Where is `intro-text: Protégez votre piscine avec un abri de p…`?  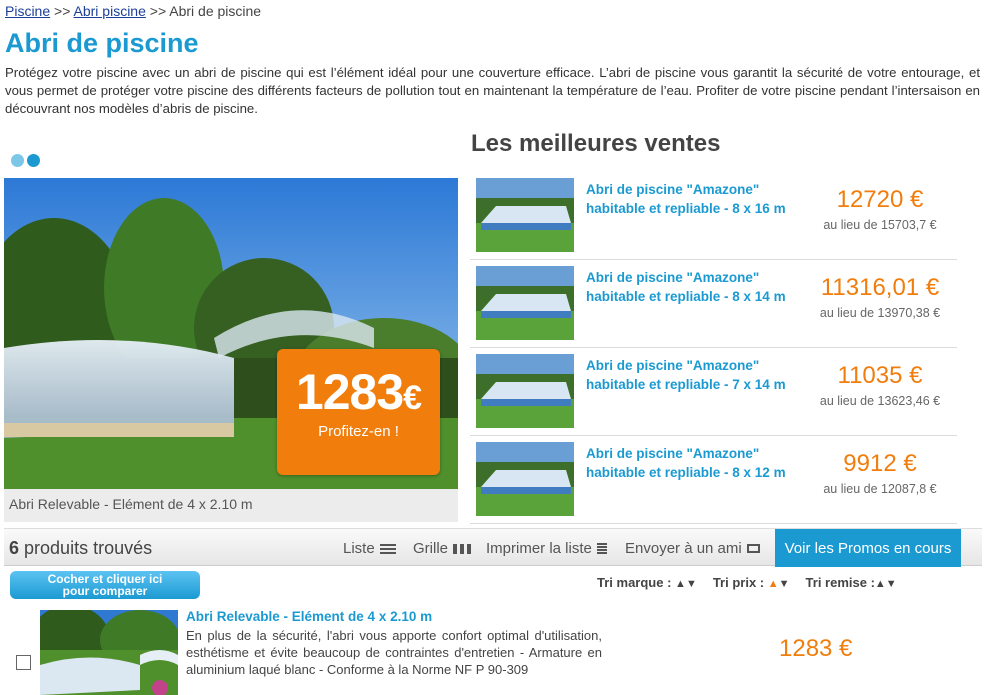
intro-text: Protégez votre piscine avec un abri de p… is located at coordinates (492, 90).